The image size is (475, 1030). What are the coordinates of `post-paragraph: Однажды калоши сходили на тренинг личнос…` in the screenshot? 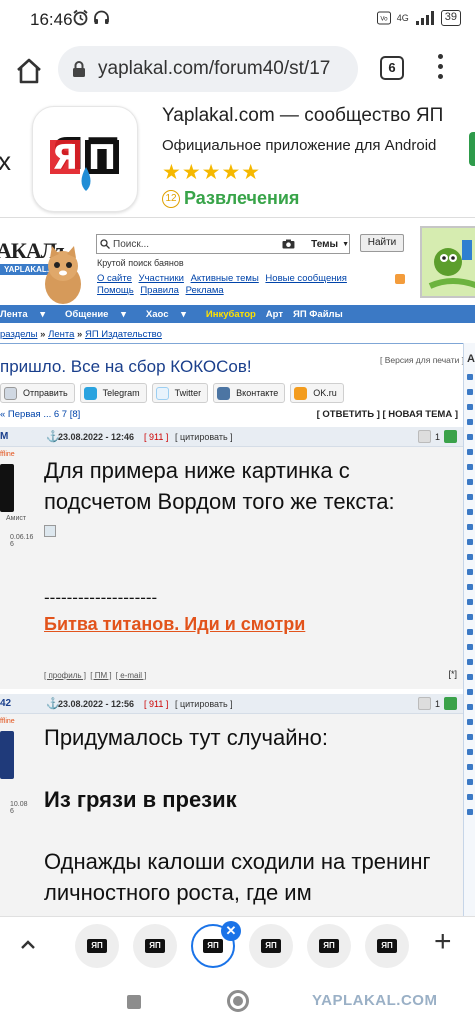 It's located at (237, 877).